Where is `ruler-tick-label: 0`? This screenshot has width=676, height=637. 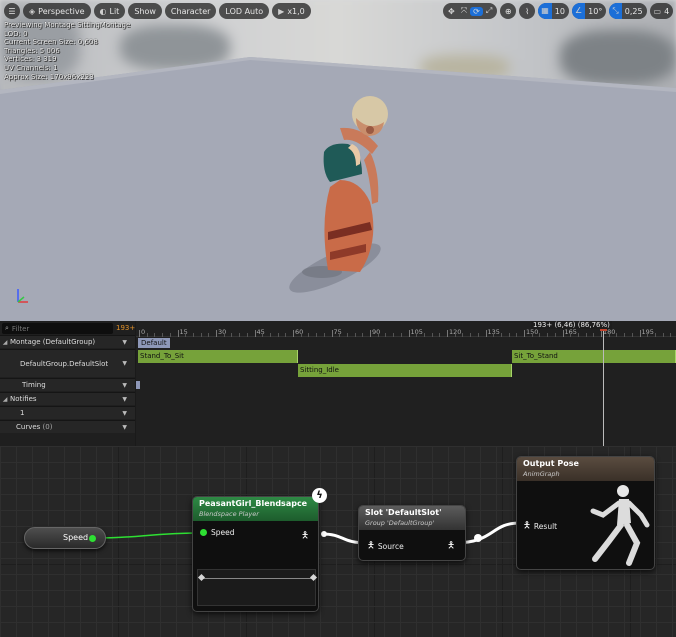 ruler-tick-label: 0 is located at coordinates (143, 332).